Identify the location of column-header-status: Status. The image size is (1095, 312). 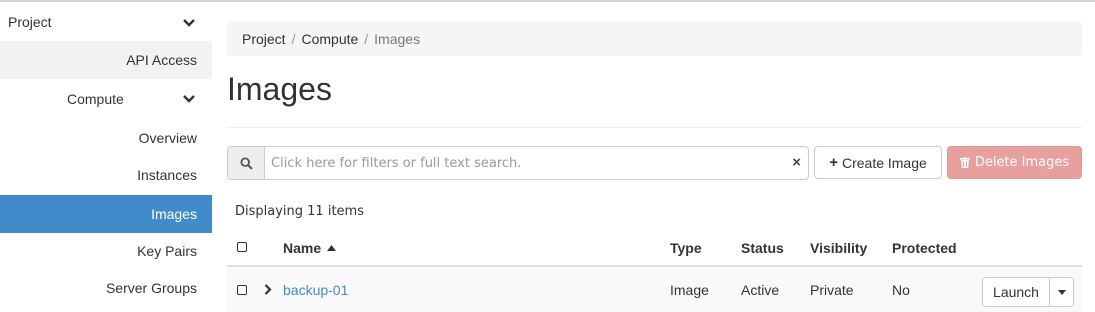
(762, 248).